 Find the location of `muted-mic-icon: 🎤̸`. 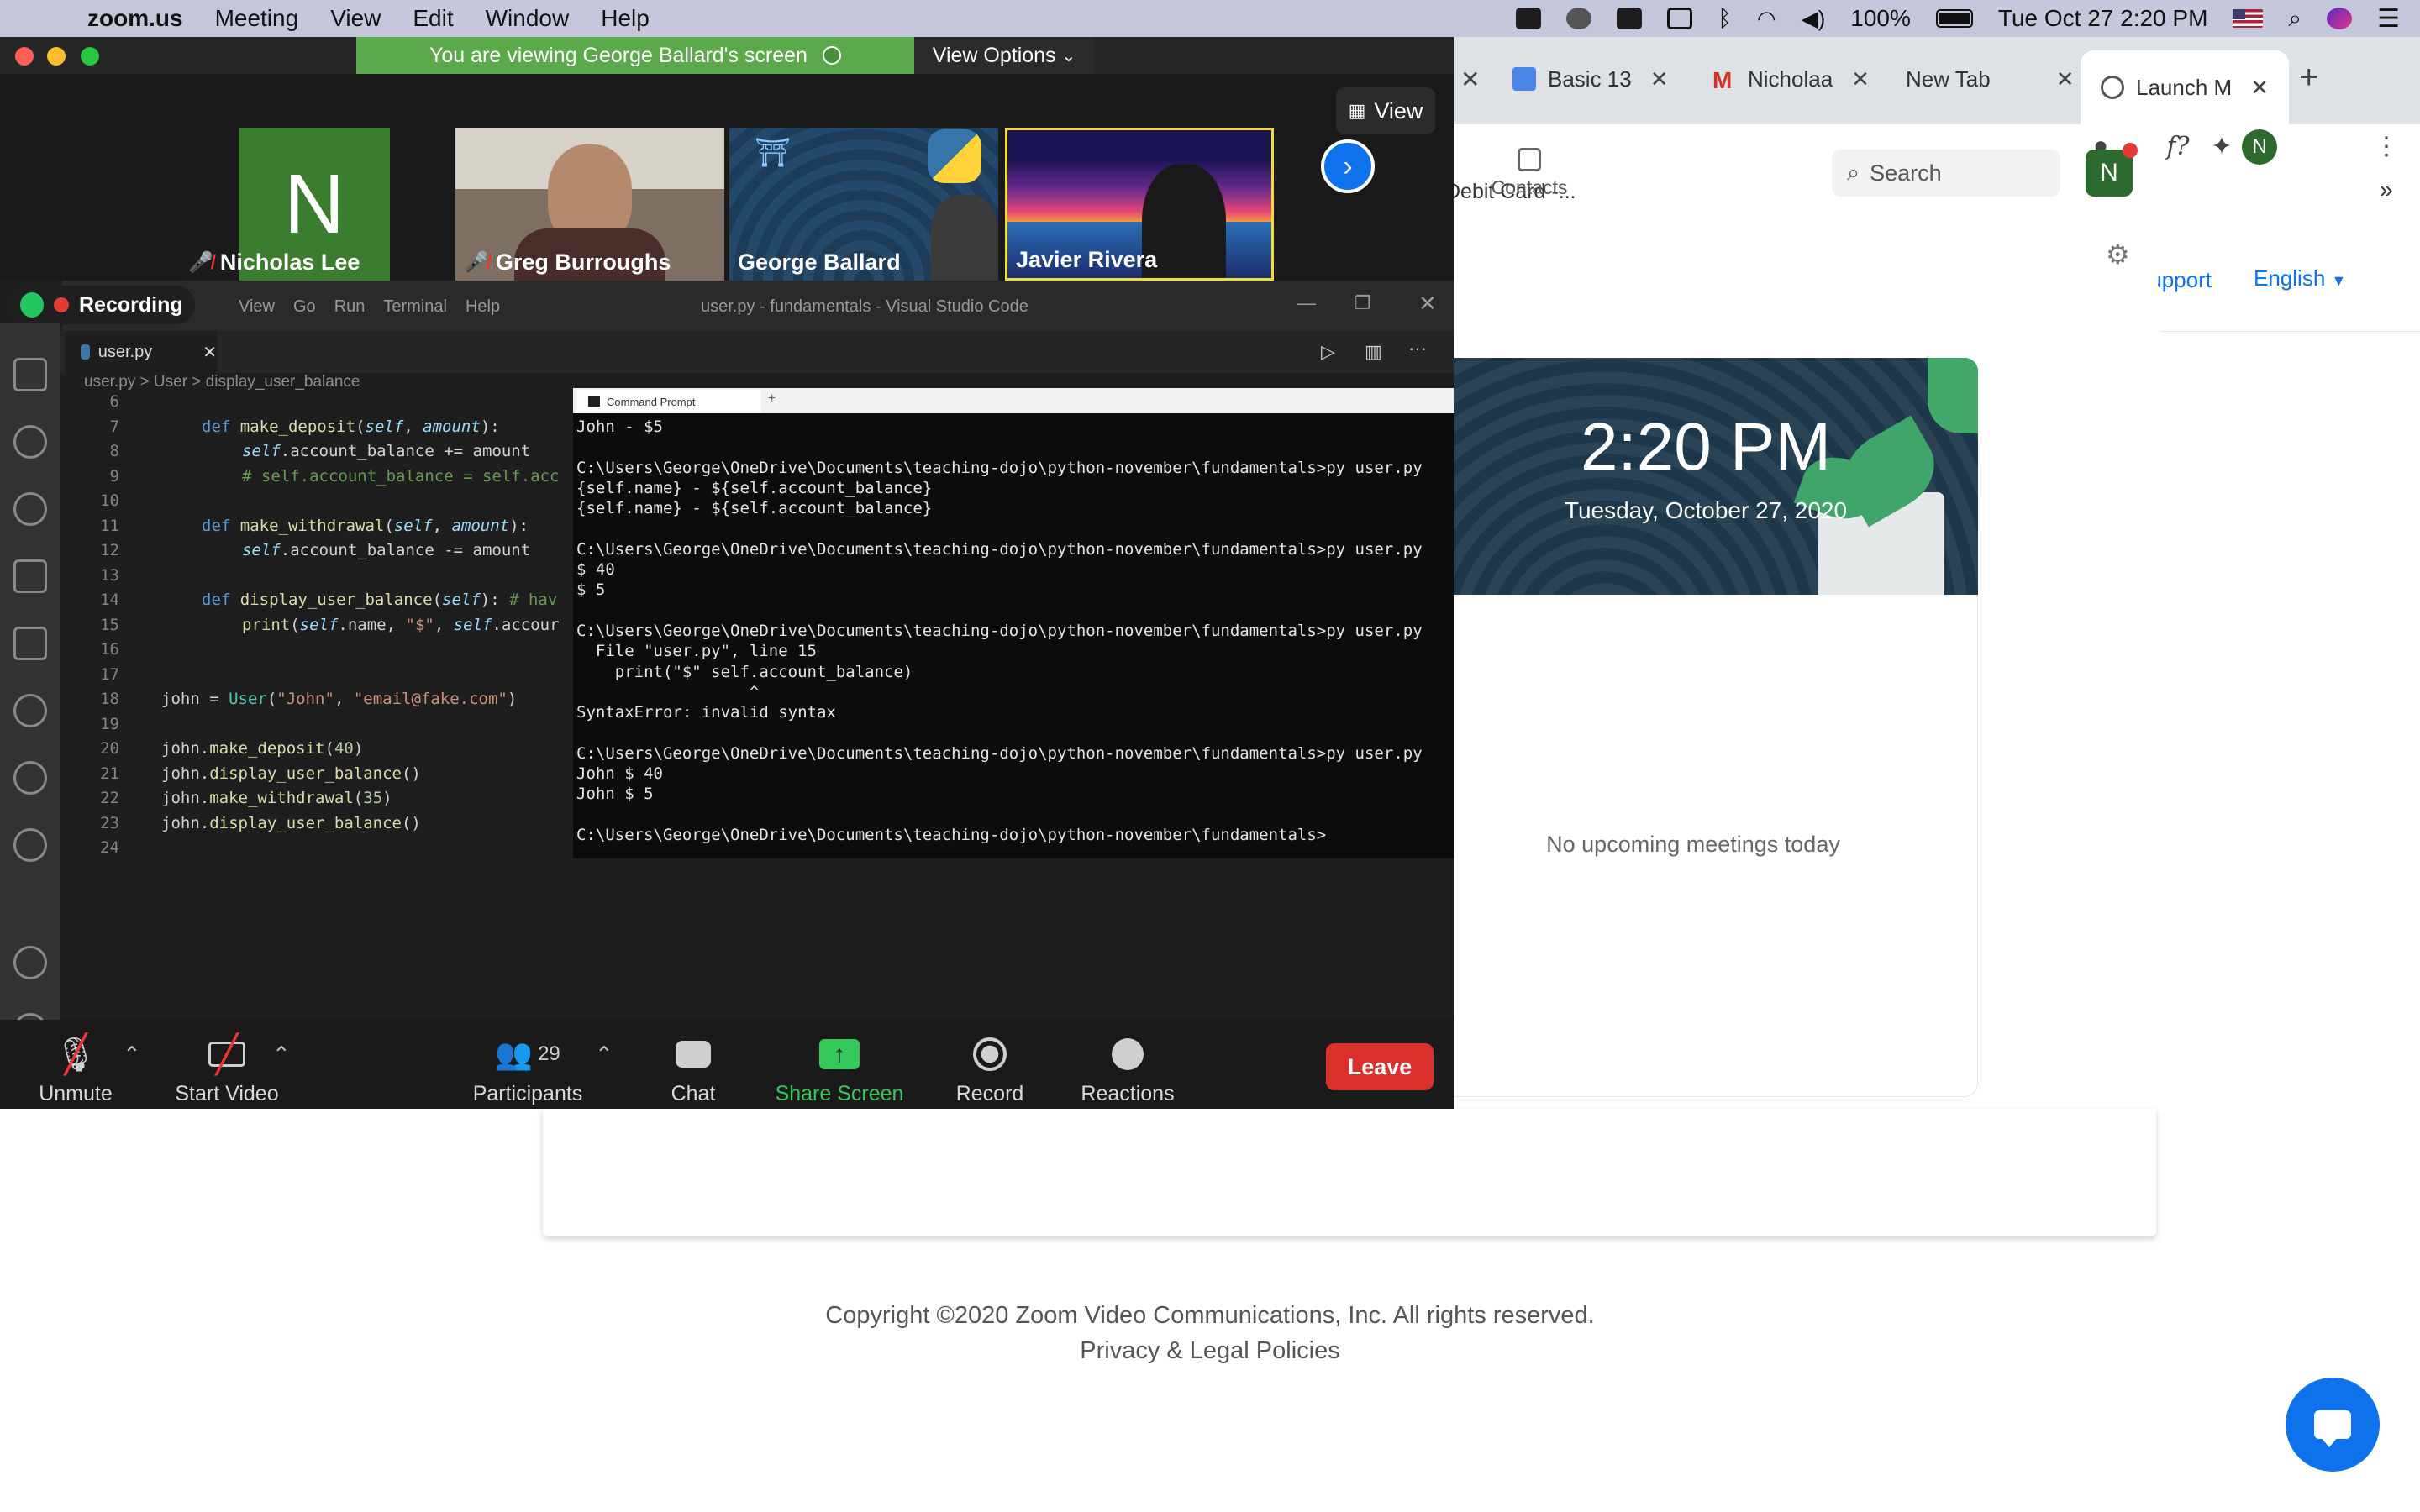

muted-mic-icon: 🎤̸ is located at coordinates (477, 262).